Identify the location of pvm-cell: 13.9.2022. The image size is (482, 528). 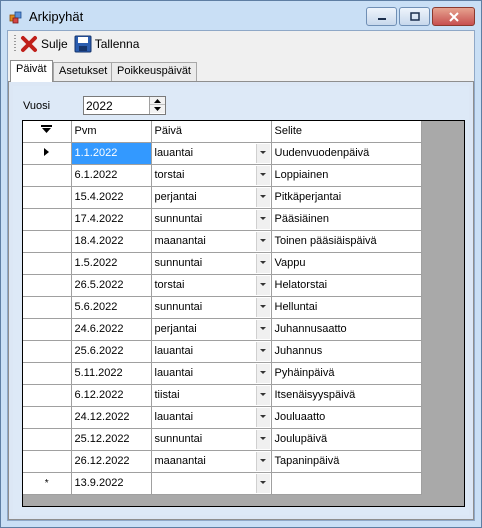
(111, 483).